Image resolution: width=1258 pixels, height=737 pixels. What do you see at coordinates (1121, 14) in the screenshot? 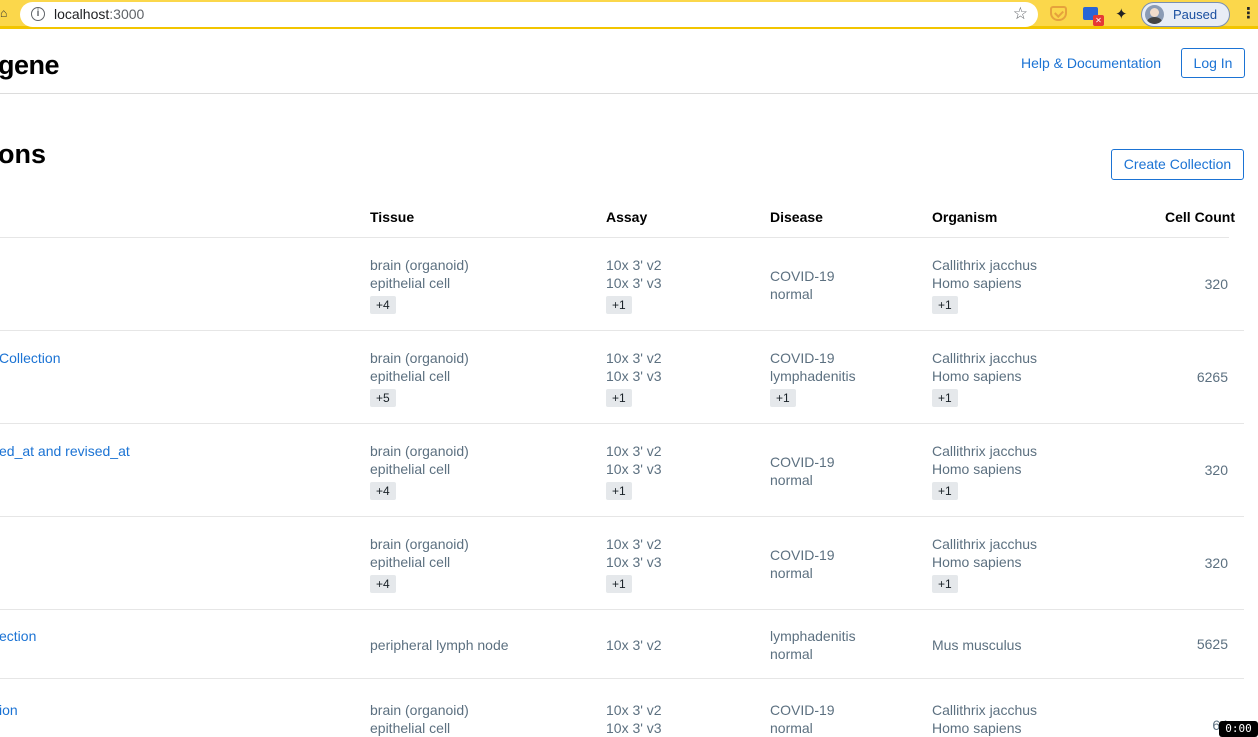
I see `extensions-puzzle-icon: ✦` at bounding box center [1121, 14].